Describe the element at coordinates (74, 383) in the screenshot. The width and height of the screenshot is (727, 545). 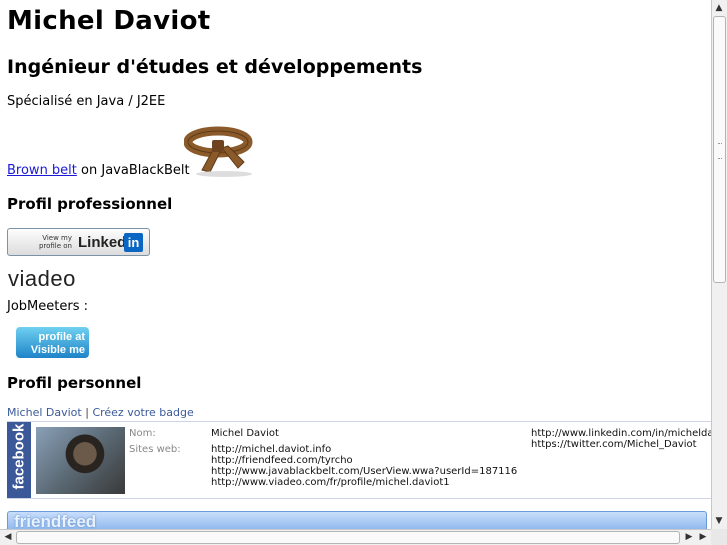
I see `section-personal: Profil personnel` at that location.